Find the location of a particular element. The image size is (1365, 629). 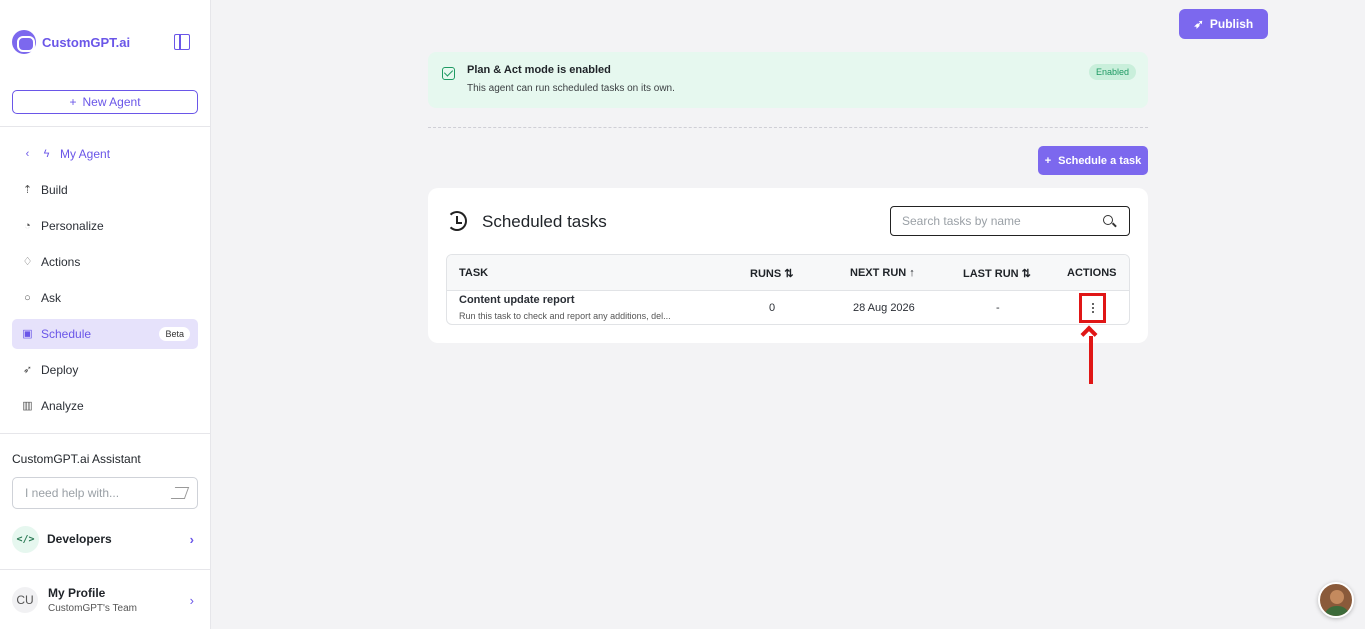

back-to-agent: ‹ ϟ My Agent is located at coordinates (105, 154).